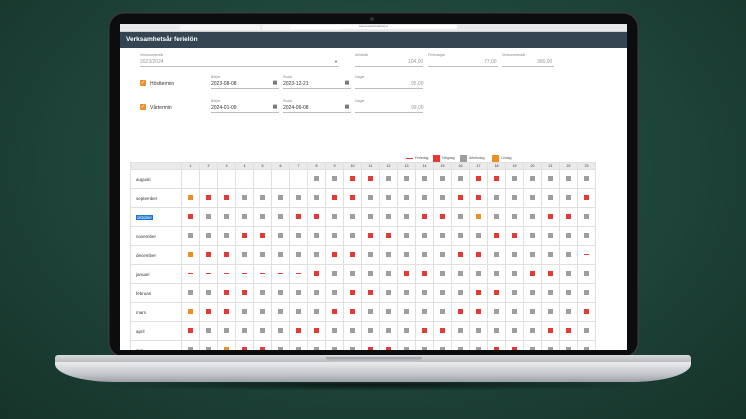  What do you see at coordinates (156, 312) in the screenshot?
I see `month-label: mars` at bounding box center [156, 312].